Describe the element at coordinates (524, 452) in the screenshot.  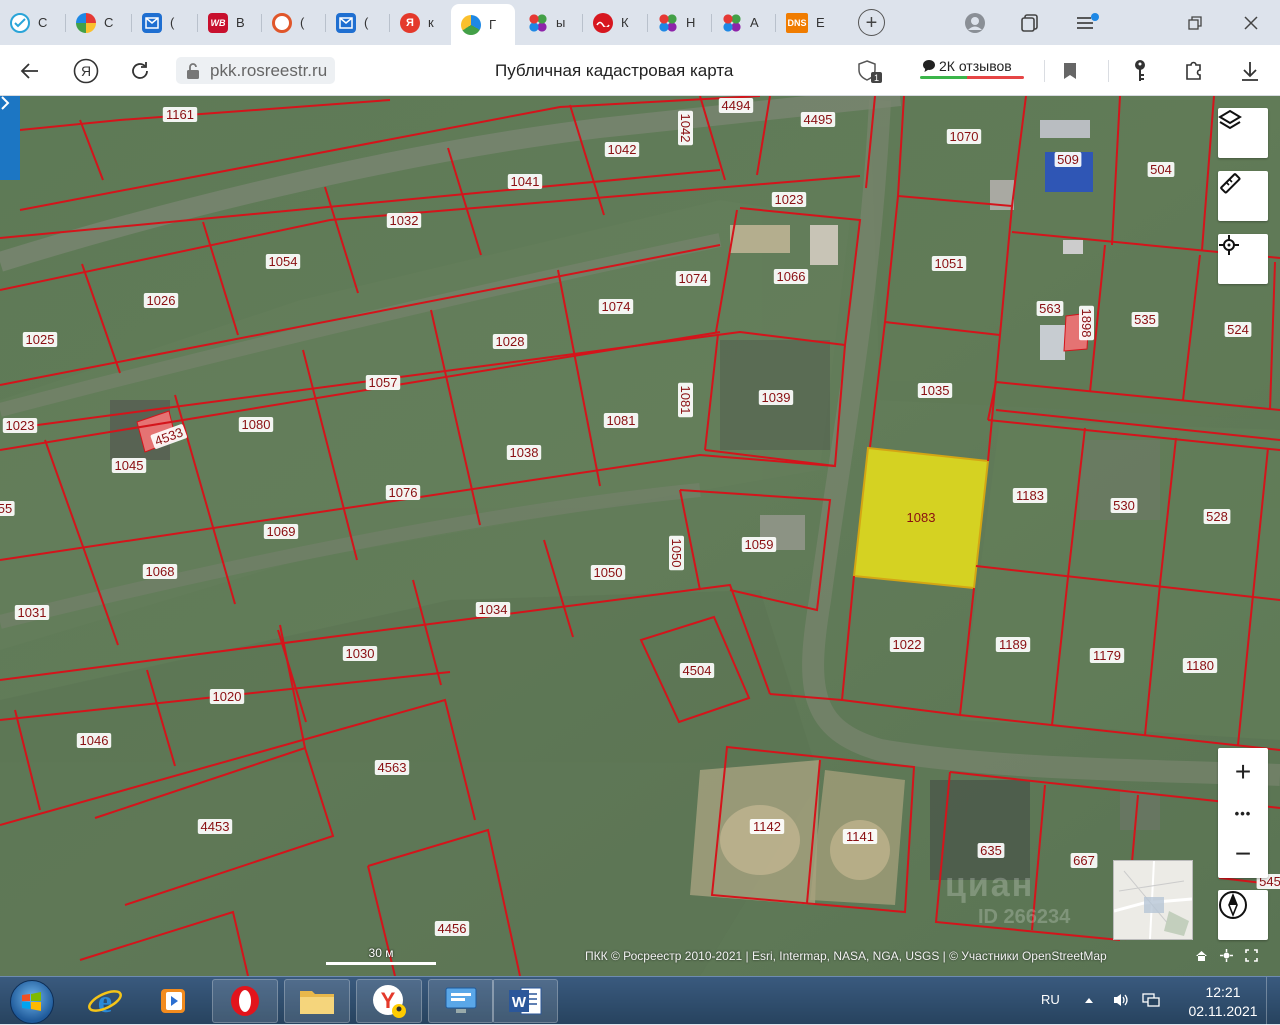
I see `plot-label: 1038` at that location.